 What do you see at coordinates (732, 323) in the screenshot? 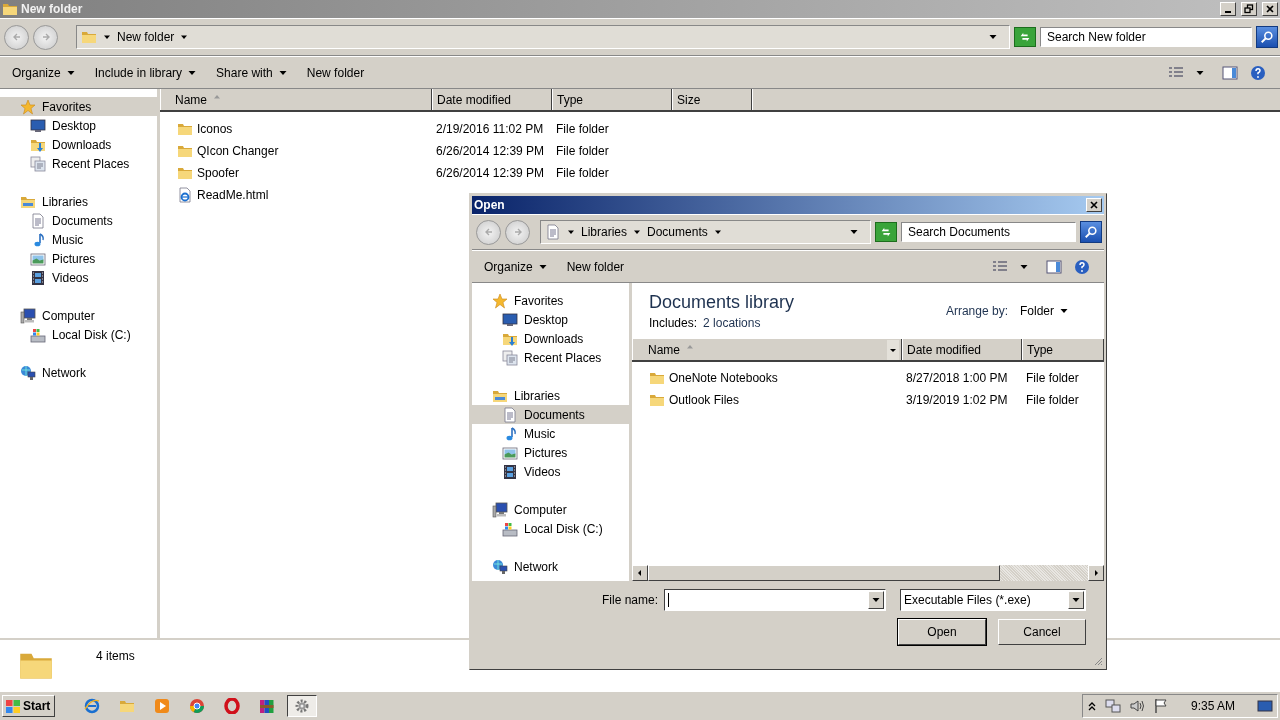
I see `locations-link: 2 locations` at bounding box center [732, 323].